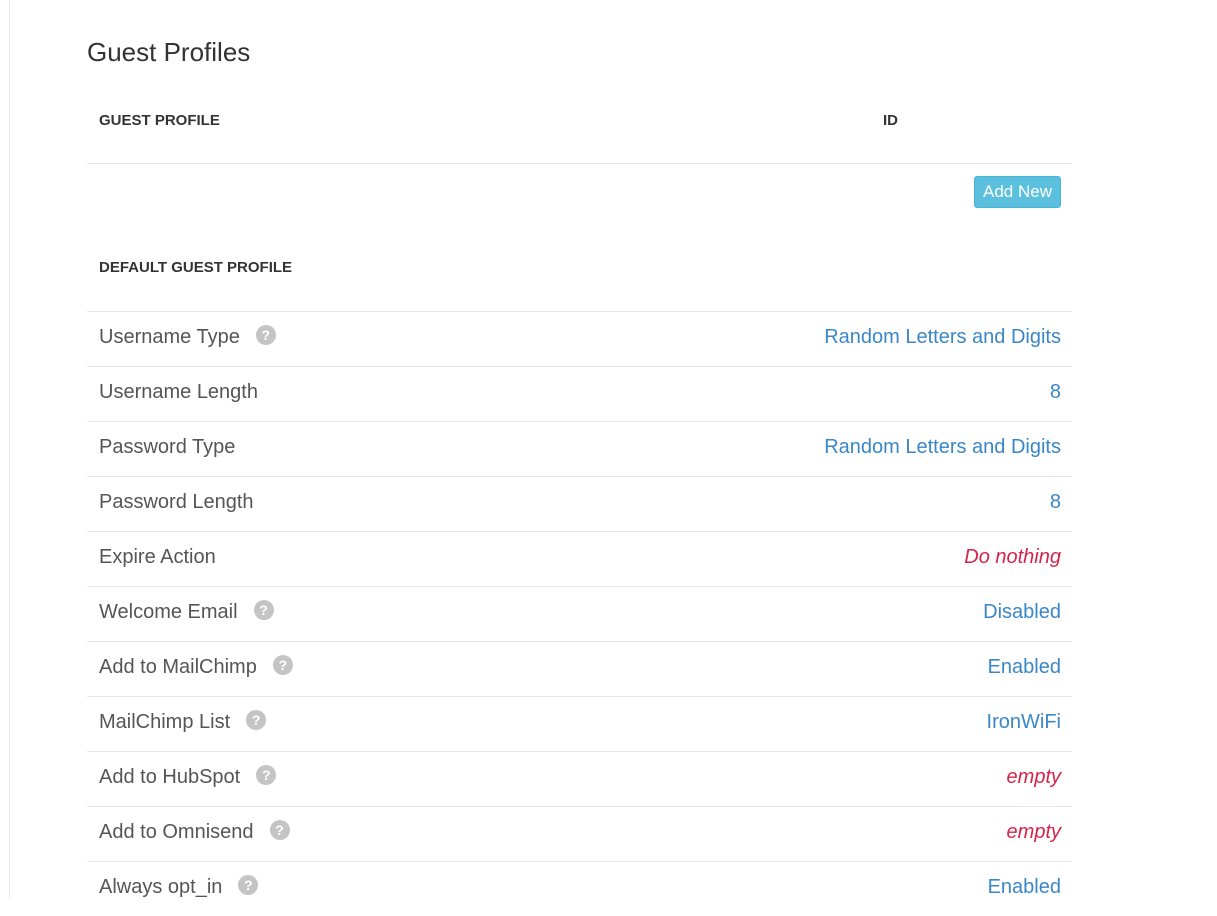 This screenshot has height=916, width=1217. Describe the element at coordinates (942, 337) in the screenshot. I see `setting-value-username-type: Random Letters and Digits` at that location.